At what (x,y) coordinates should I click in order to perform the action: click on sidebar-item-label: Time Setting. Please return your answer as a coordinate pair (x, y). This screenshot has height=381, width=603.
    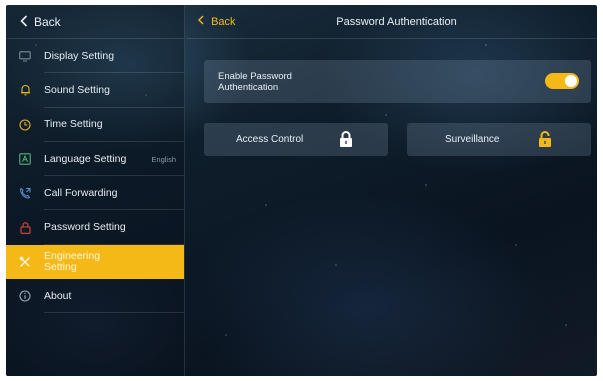
    Looking at the image, I should click on (73, 124).